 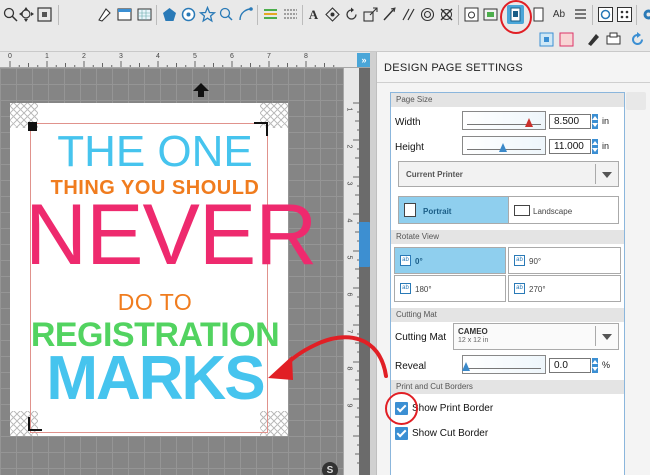 I want to click on color-fill-icon, so click(x=490, y=14).